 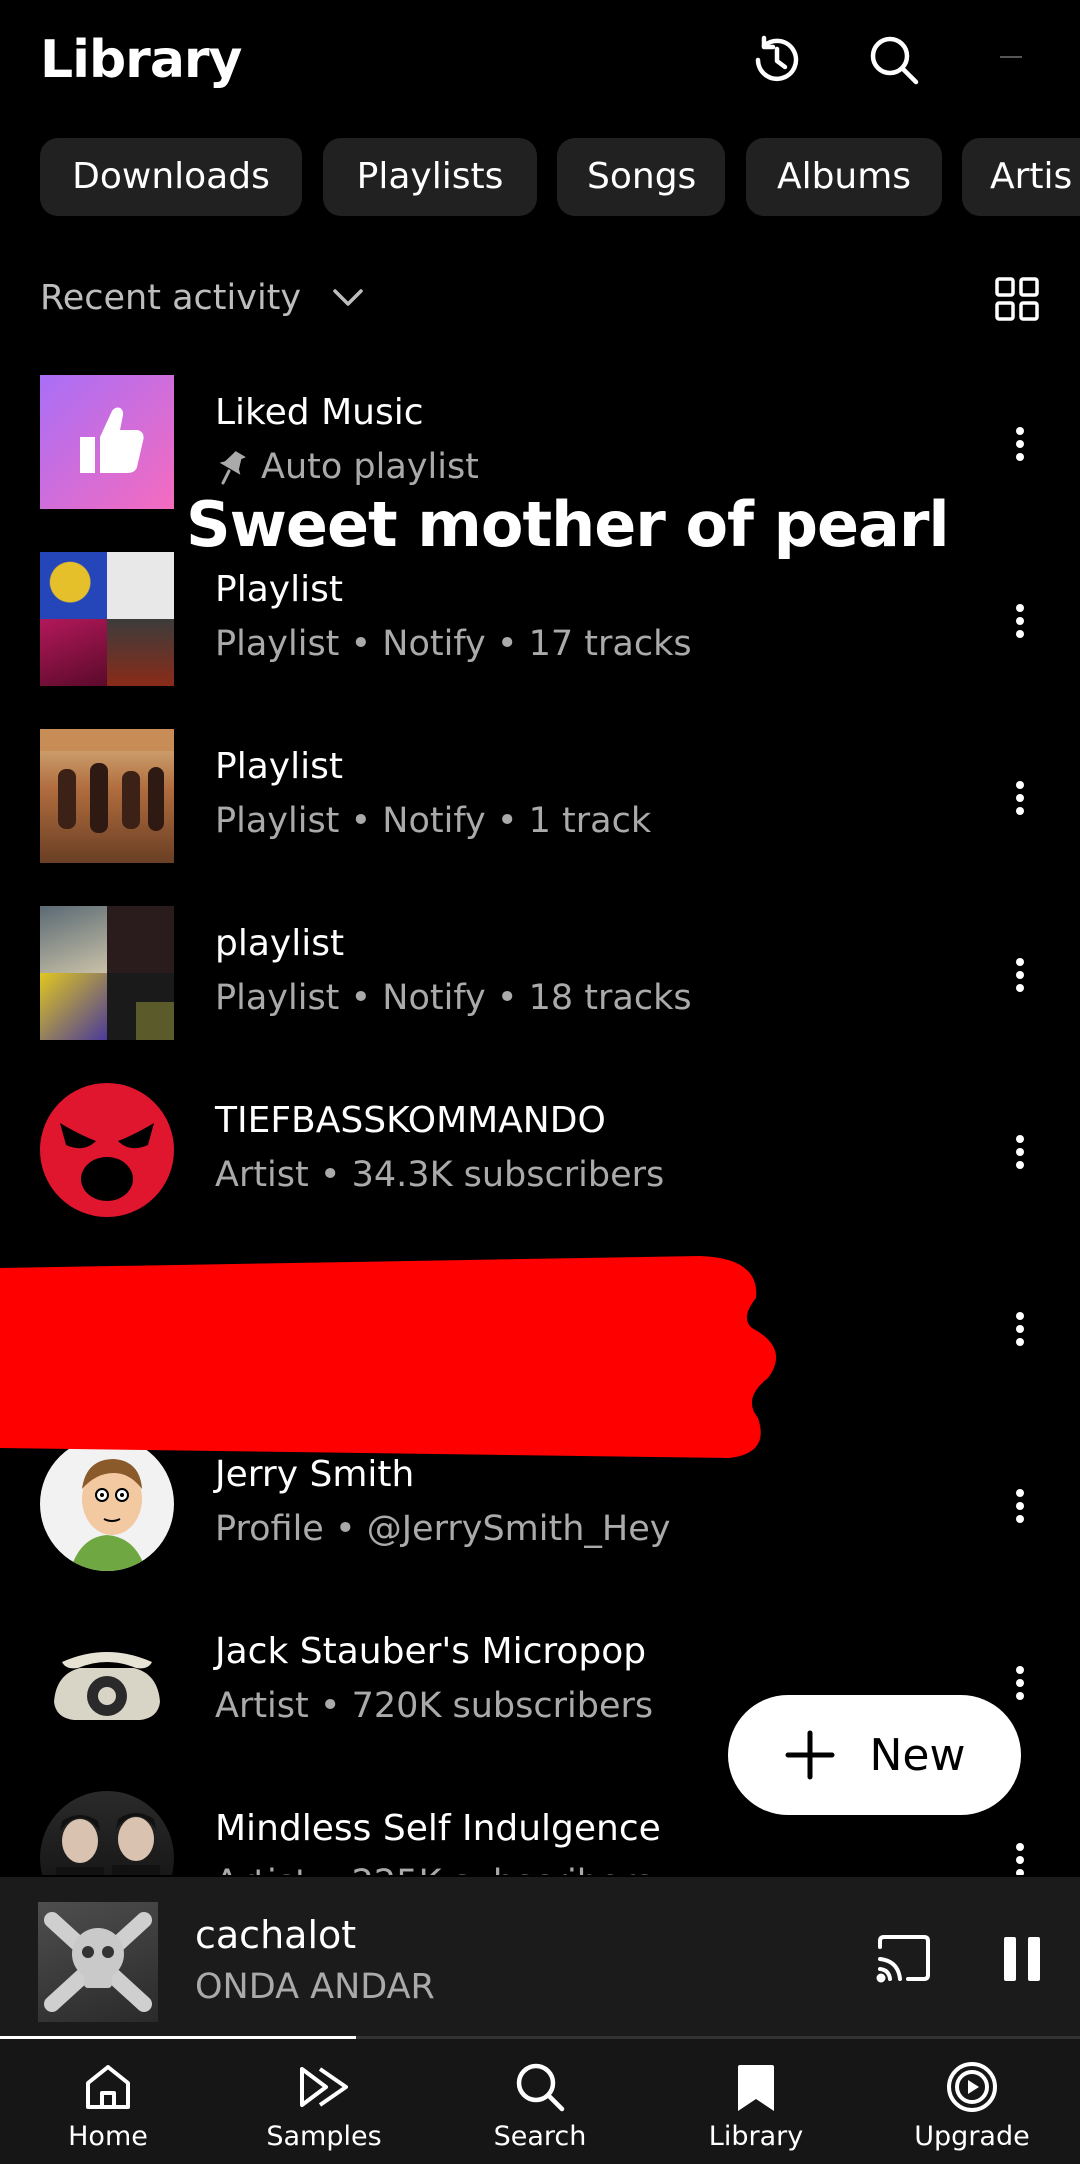 I want to click on chevron-down-icon, so click(x=348, y=297).